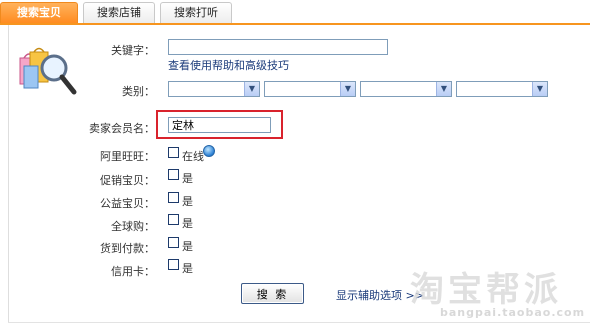 The image size is (590, 328). Describe the element at coordinates (267, 65) in the screenshot. I see `advanced-tips-link: 高级技巧` at that location.